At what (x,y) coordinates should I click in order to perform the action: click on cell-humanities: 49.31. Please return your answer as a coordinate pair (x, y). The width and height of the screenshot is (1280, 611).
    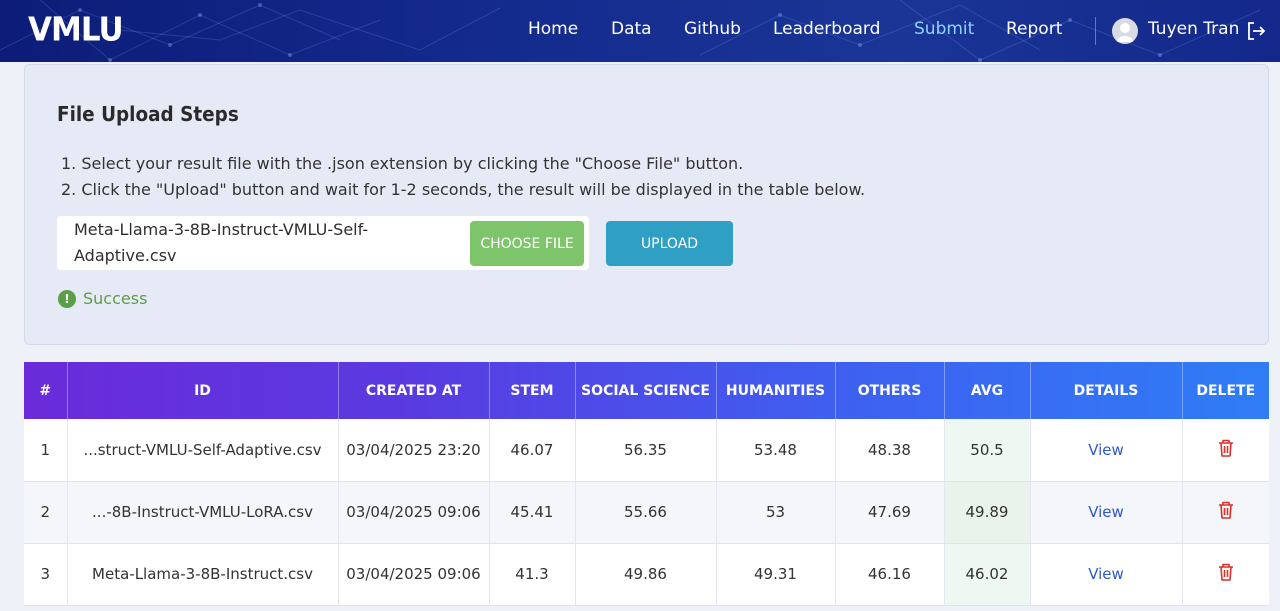
    Looking at the image, I should click on (776, 574).